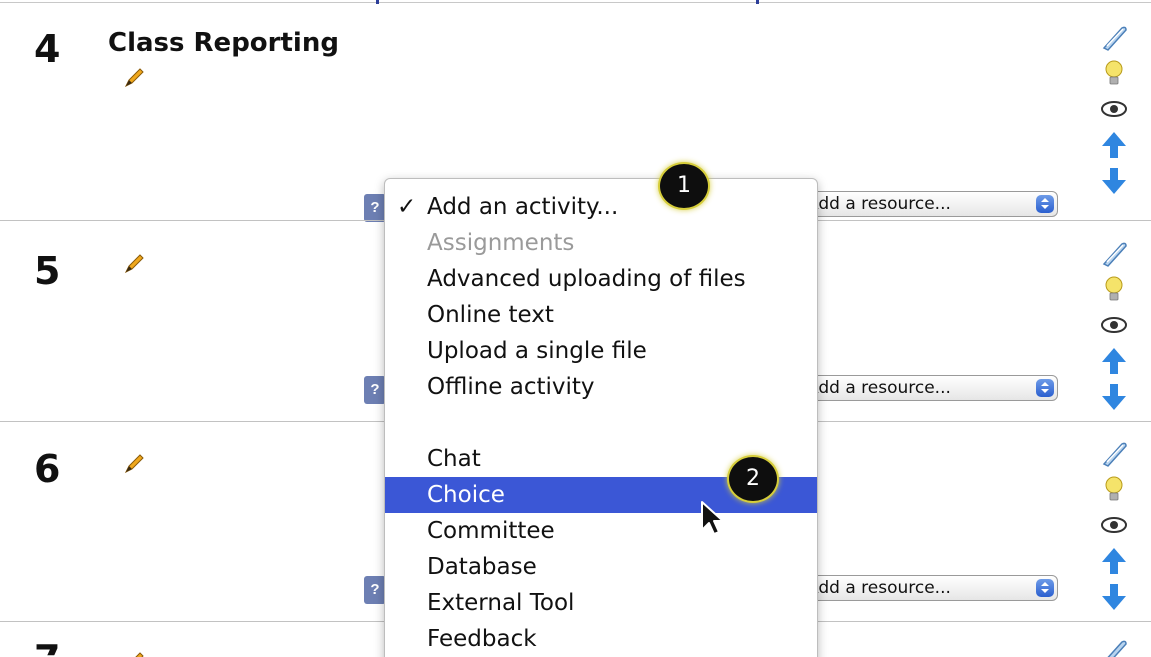  I want to click on menu-item-label: Online text, so click(490, 315).